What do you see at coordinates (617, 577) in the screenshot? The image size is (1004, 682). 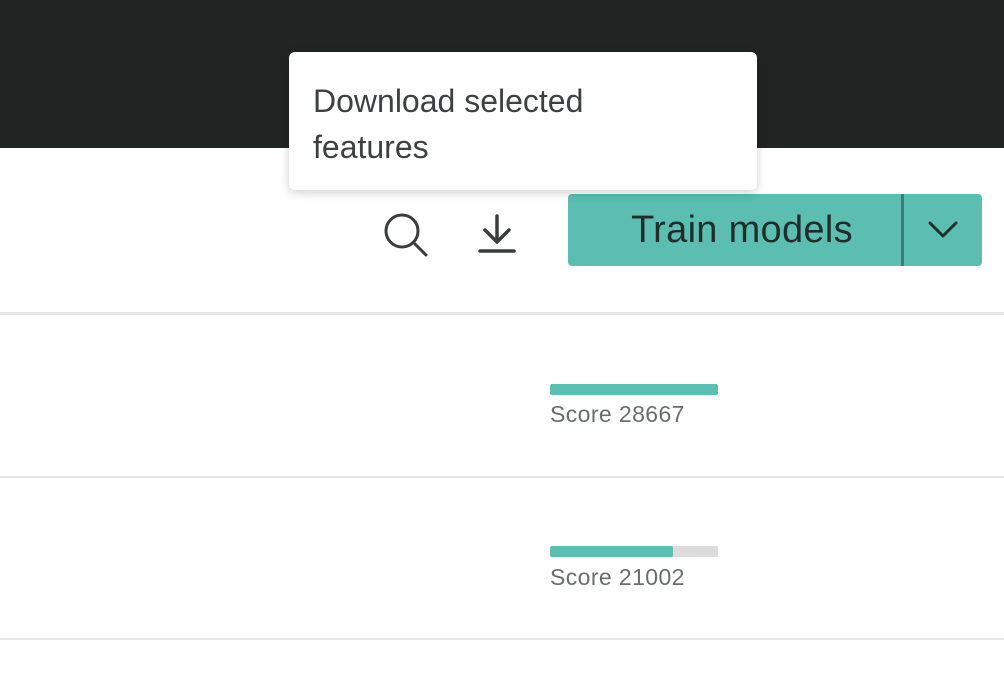 I see `score-label: Score 21002` at bounding box center [617, 577].